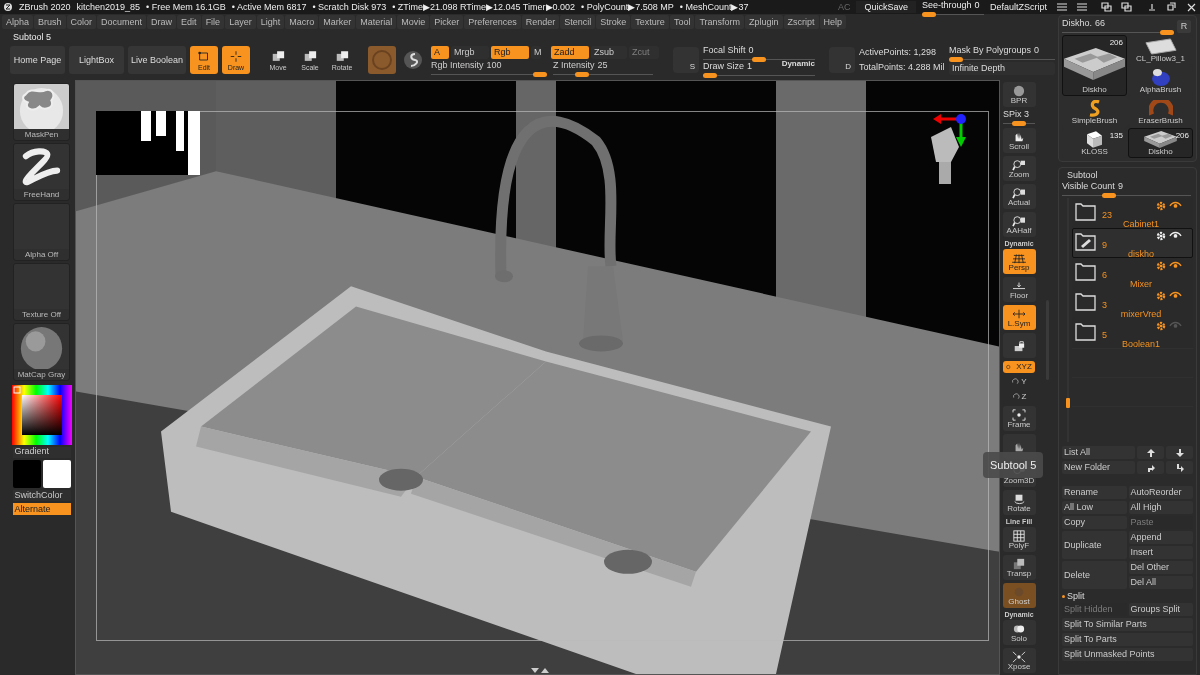  I want to click on panel-title: Subtool, so click(1082, 174).